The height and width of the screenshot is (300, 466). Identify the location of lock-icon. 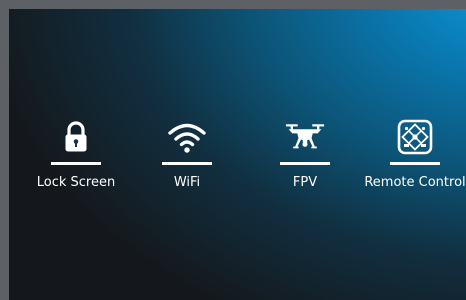
(76, 137).